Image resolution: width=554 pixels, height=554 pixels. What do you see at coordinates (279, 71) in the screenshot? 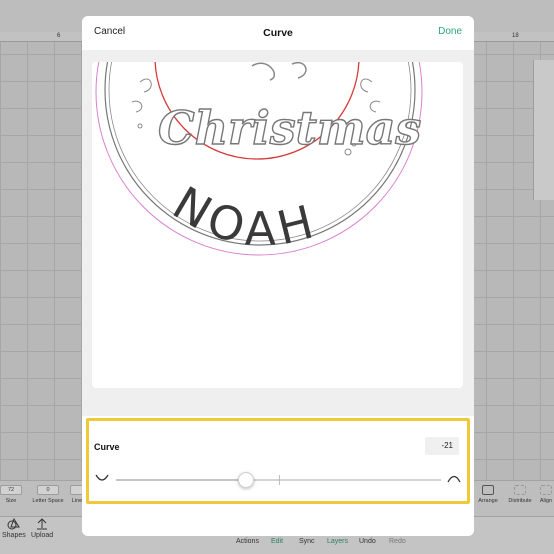
I see `flourish-top` at bounding box center [279, 71].